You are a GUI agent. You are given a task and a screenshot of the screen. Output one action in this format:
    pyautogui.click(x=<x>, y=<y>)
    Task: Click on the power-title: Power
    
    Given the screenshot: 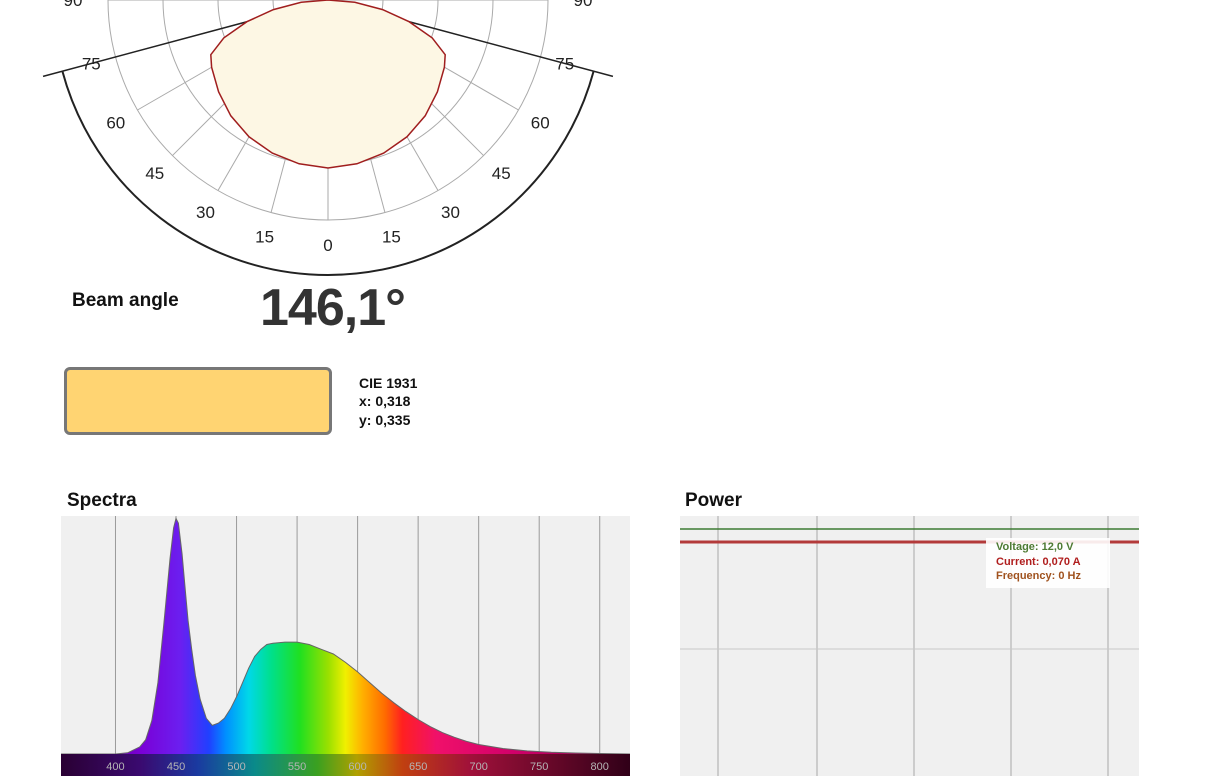 What is the action you would take?
    pyautogui.click(x=714, y=500)
    